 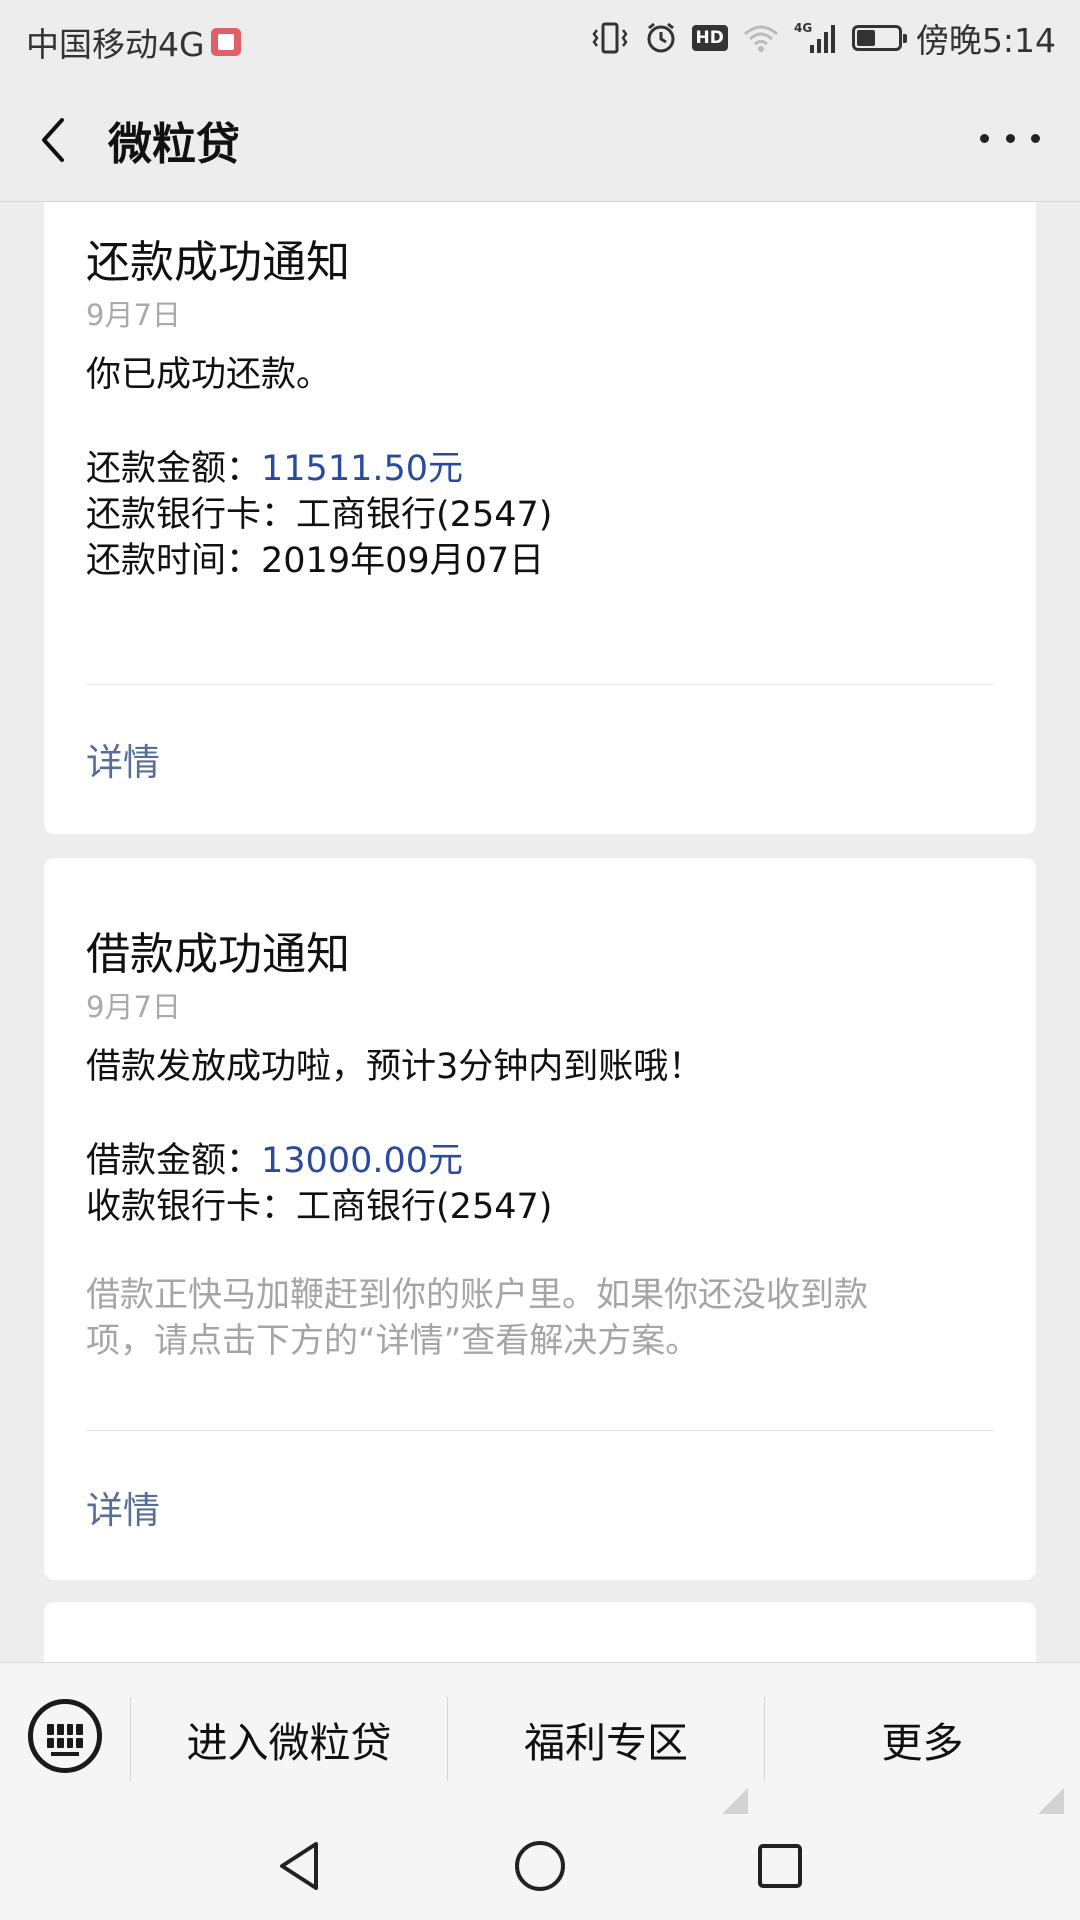 I want to click on card-intro: 你已成功还款。, so click(x=209, y=375).